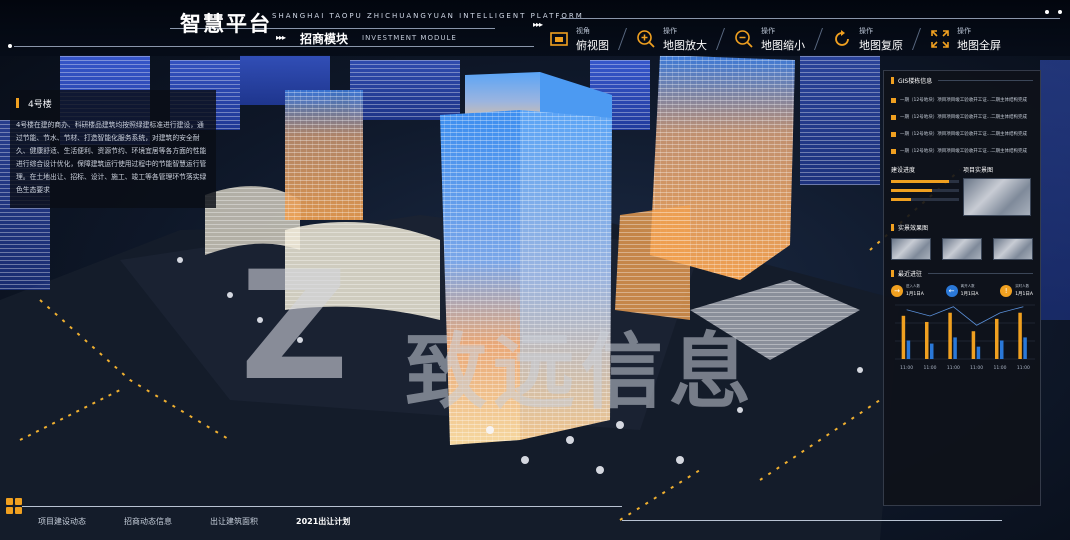 This screenshot has height=540, width=1070. I want to click on arrow-right-icon: →, so click(897, 290).